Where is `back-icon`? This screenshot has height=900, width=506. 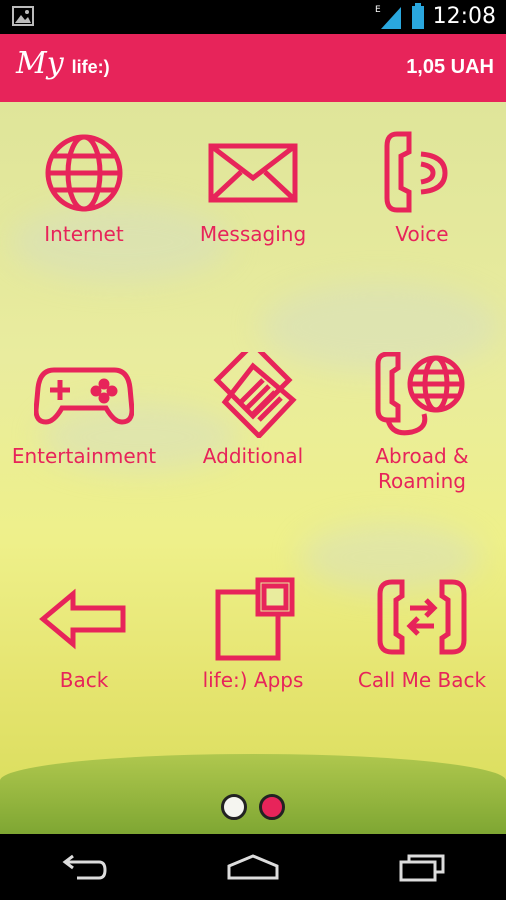 back-icon is located at coordinates (84, 867).